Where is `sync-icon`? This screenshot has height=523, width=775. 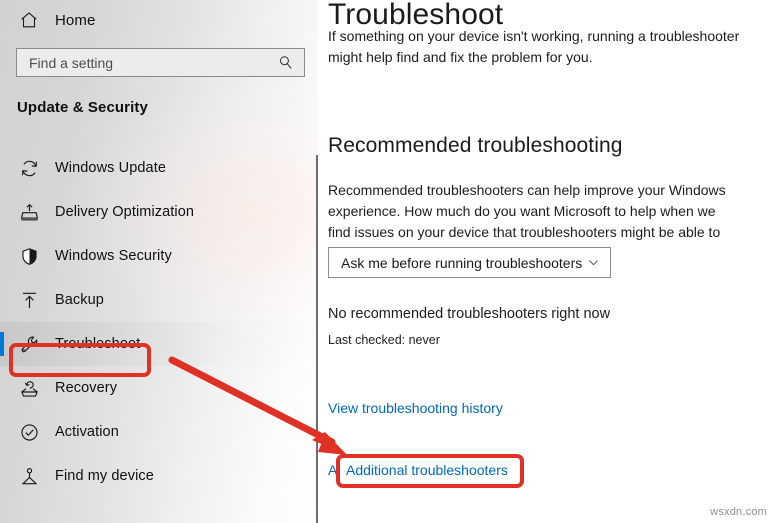 sync-icon is located at coordinates (29, 168).